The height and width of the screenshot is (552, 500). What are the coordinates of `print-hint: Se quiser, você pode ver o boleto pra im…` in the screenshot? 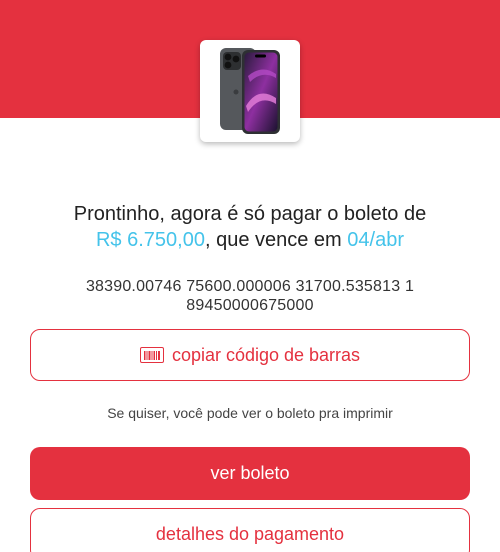 It's located at (250, 413).